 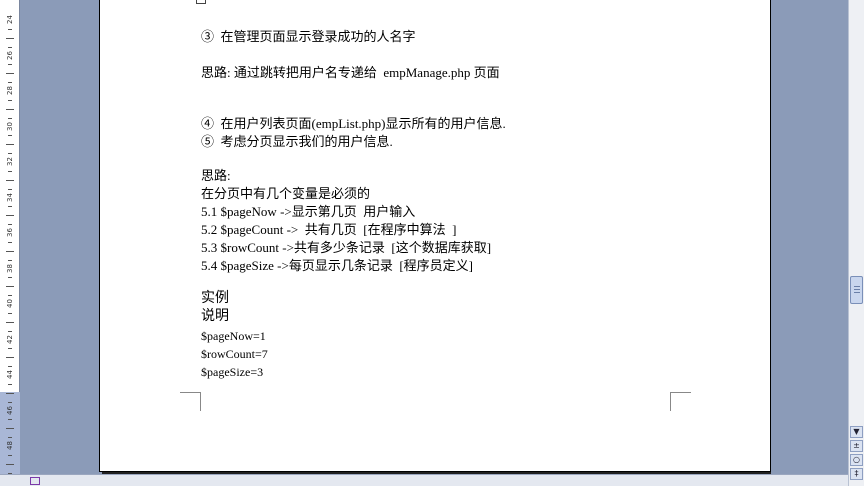 What do you see at coordinates (35, 481) in the screenshot?
I see `view-mode-icon` at bounding box center [35, 481].